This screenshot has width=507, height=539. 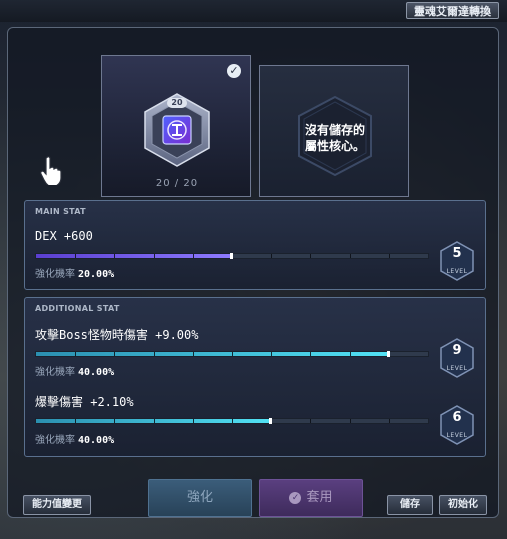 I want to click on main-stat-rate: 強化機率 20.00%, so click(x=74, y=272).